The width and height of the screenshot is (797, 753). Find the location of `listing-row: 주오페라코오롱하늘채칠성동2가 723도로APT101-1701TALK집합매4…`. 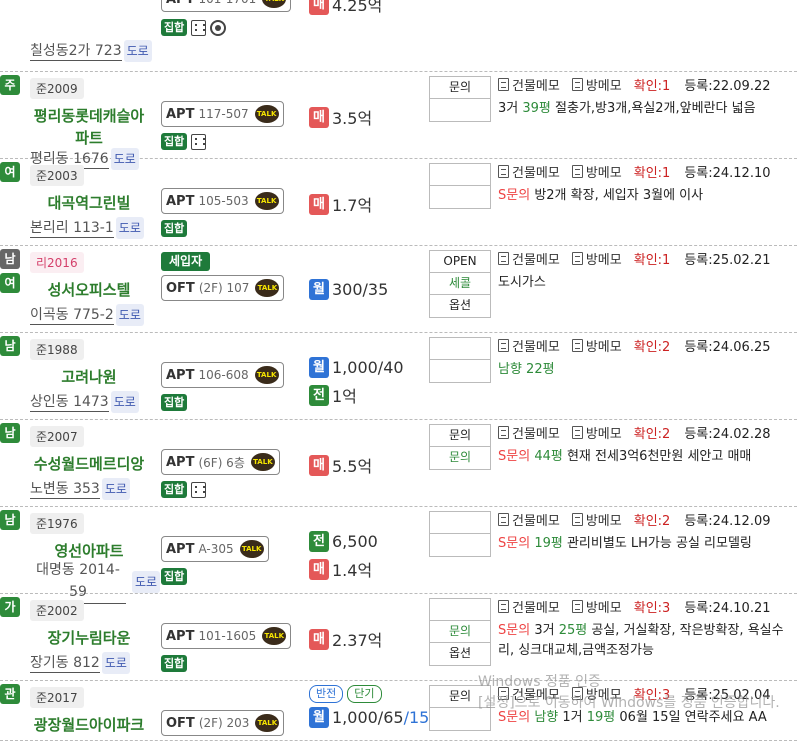

listing-row: 주오페라코오롱하늘채칠성동2가 723도로APT101-1701TALK집합매4… is located at coordinates (398, 36).